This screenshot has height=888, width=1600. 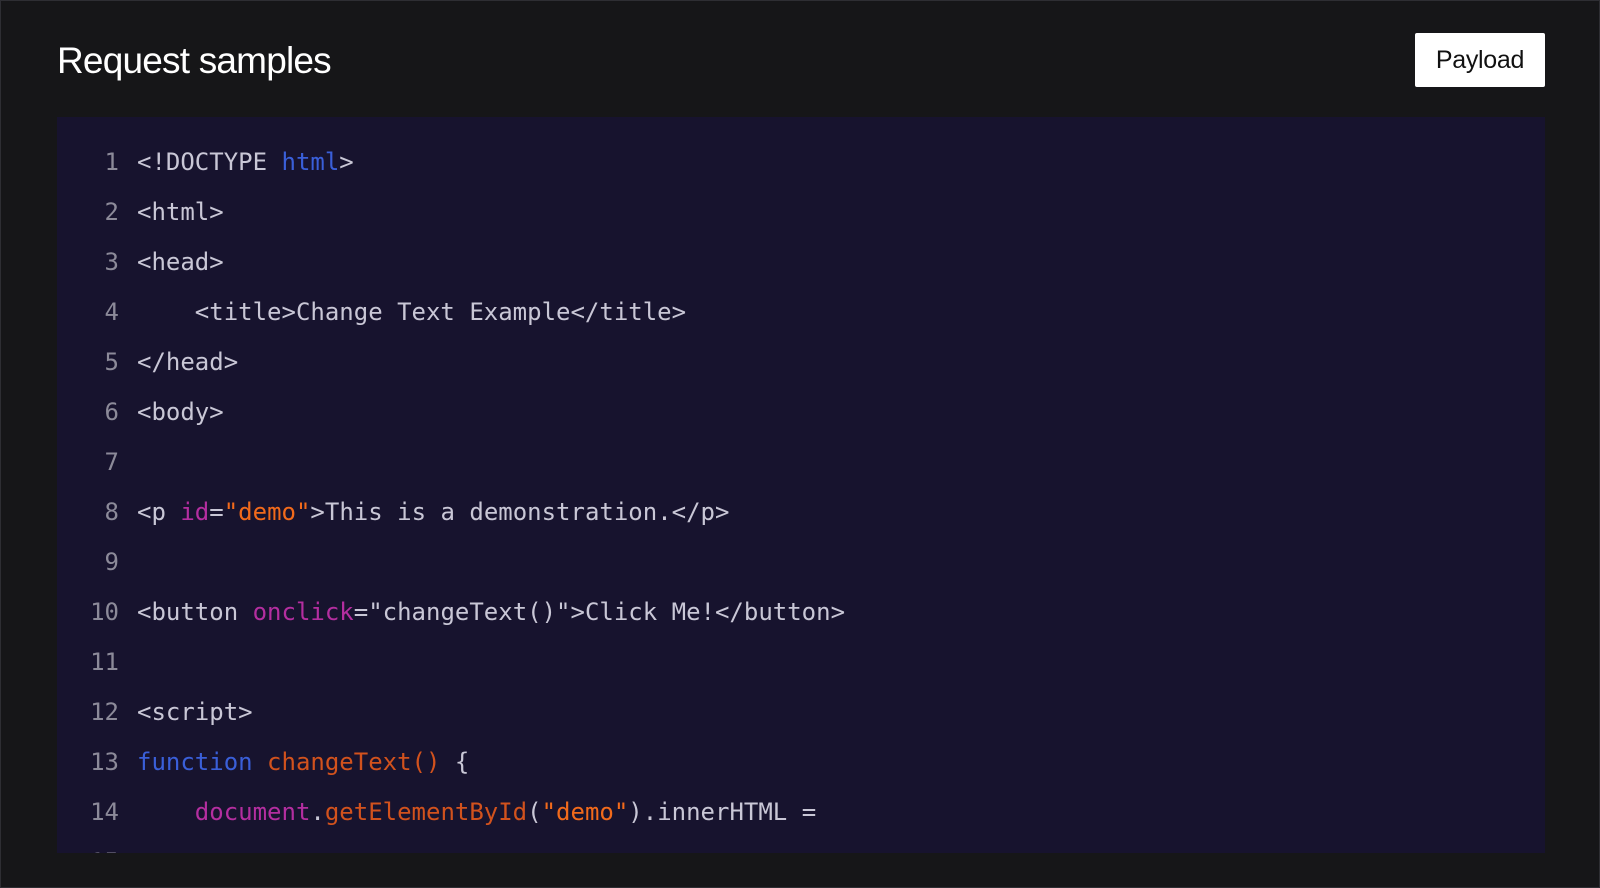 I want to click on code-token: <title>Change Text Example</title>, so click(x=412, y=312).